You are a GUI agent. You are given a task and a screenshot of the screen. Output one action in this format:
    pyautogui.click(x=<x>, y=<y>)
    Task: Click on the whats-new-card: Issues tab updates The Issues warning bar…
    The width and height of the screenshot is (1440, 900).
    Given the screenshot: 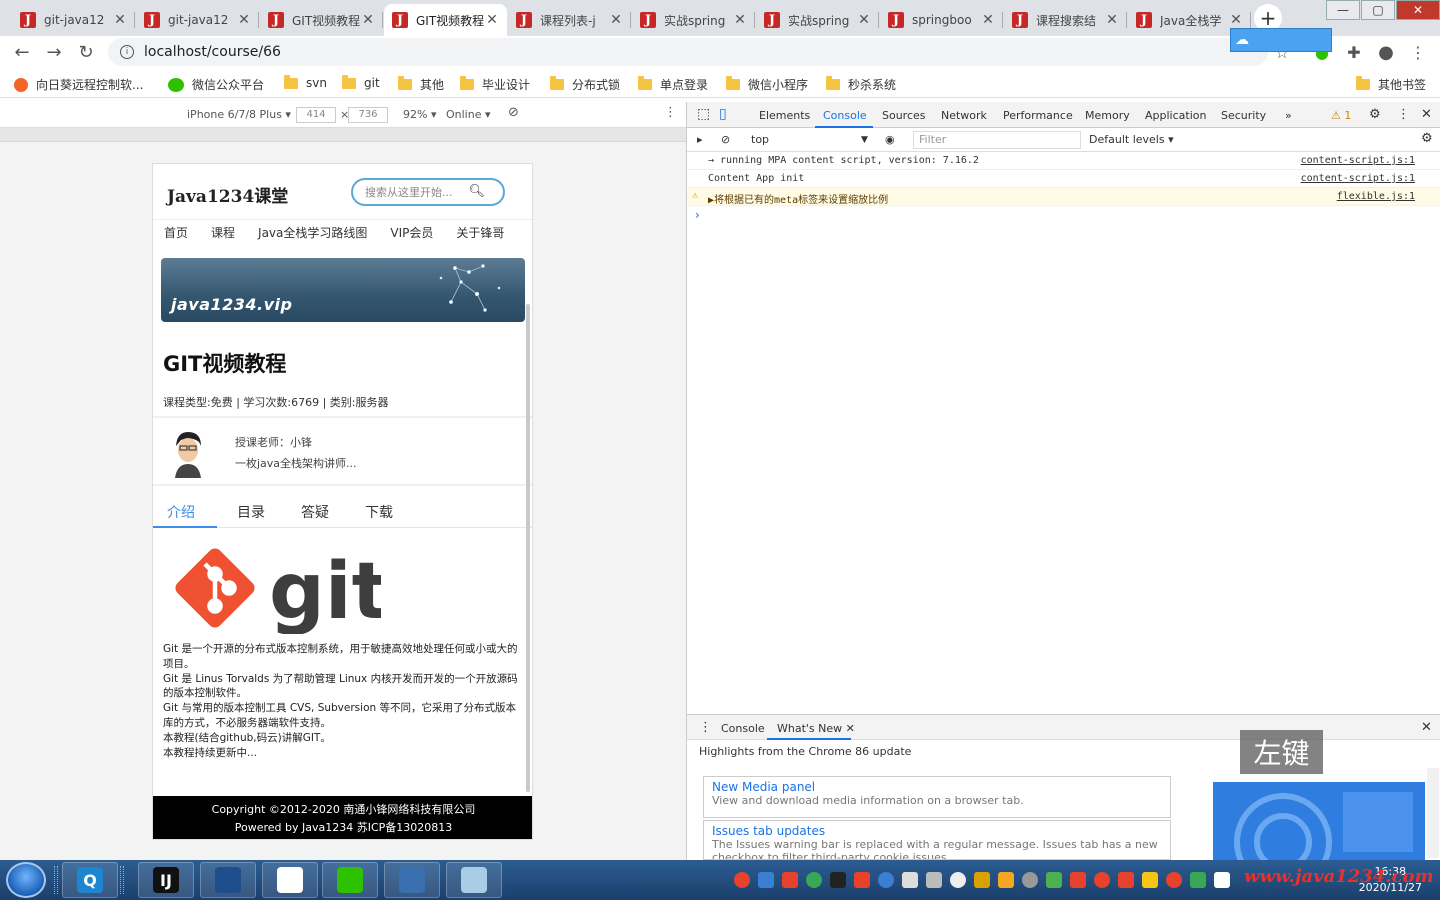 What is the action you would take?
    pyautogui.click(x=937, y=840)
    